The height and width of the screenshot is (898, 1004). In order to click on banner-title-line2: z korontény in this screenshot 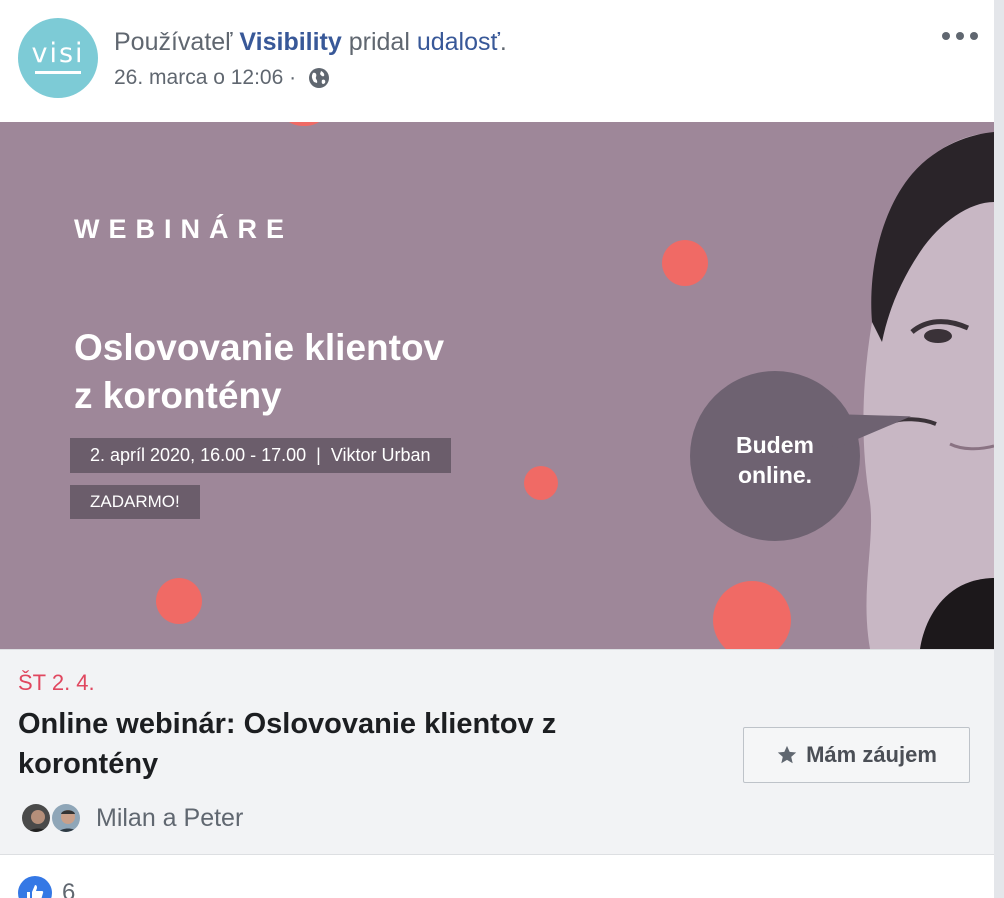, I will do `click(178, 395)`.